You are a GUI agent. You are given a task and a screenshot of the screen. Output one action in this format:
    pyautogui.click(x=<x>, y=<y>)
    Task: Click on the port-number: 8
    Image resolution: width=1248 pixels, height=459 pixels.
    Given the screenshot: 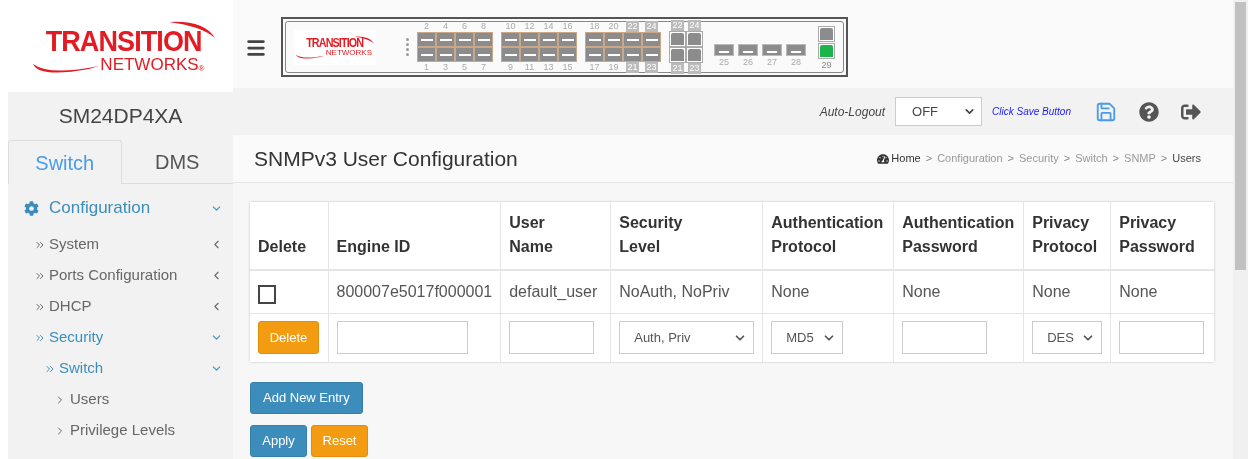 What is the action you would take?
    pyautogui.click(x=483, y=26)
    